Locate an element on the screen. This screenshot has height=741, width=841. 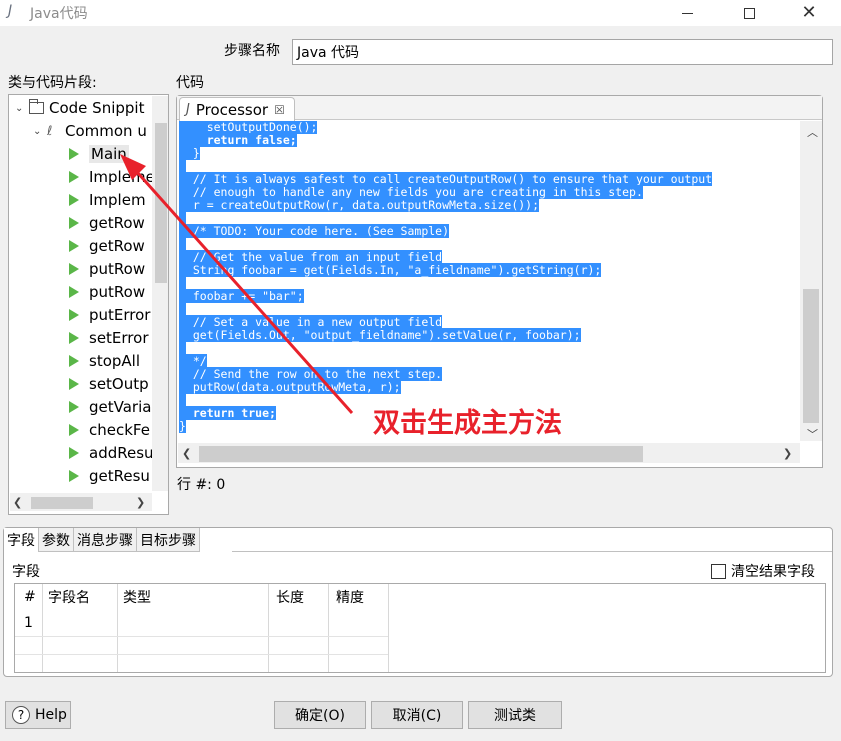
code-line: return true; is located at coordinates (227, 413).